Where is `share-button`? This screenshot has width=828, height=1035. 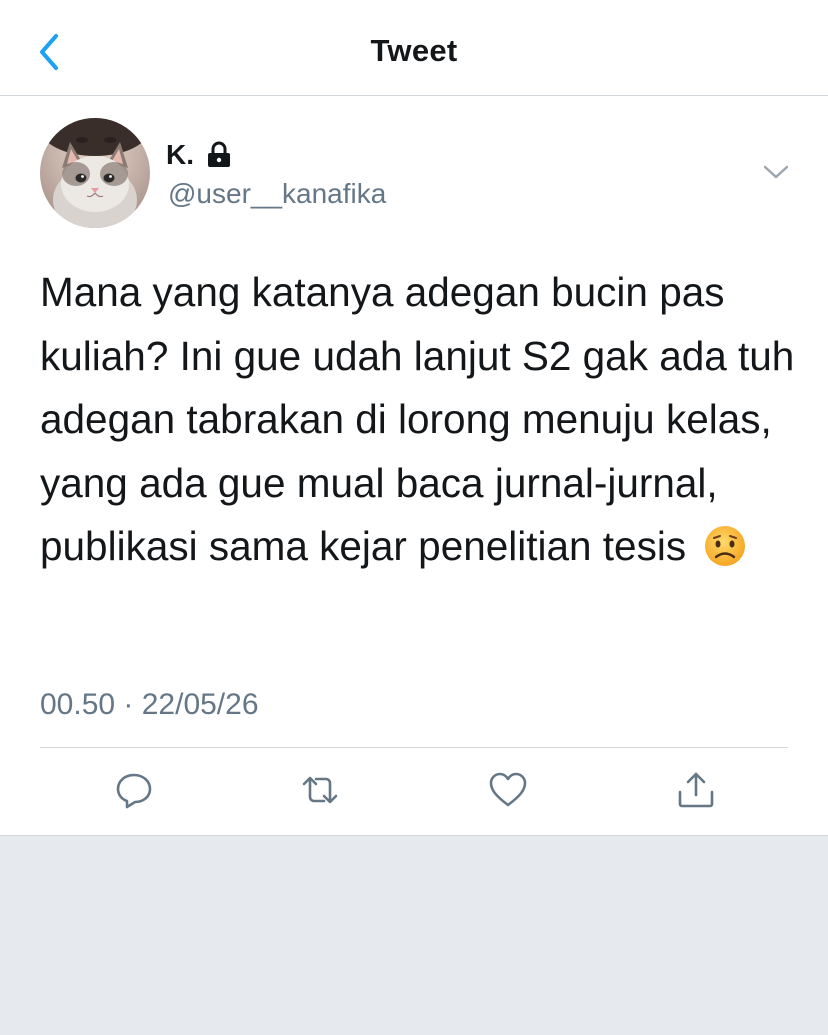
share-button is located at coordinates (696, 790).